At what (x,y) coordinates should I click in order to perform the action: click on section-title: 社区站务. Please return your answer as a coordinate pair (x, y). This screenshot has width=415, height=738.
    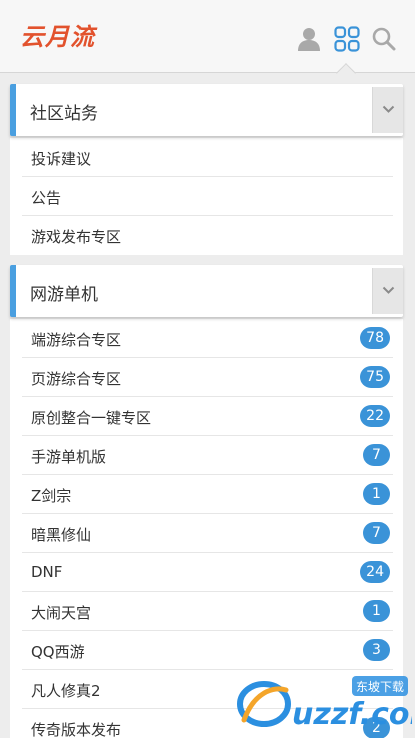
    Looking at the image, I should click on (64, 114).